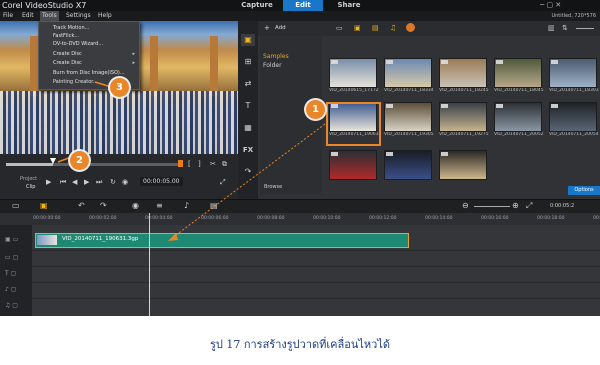 Image resolution: width=600 pixels, height=365 pixels. Describe the element at coordinates (79, 160) in the screenshot. I see `callout-badge-2: 2` at that location.